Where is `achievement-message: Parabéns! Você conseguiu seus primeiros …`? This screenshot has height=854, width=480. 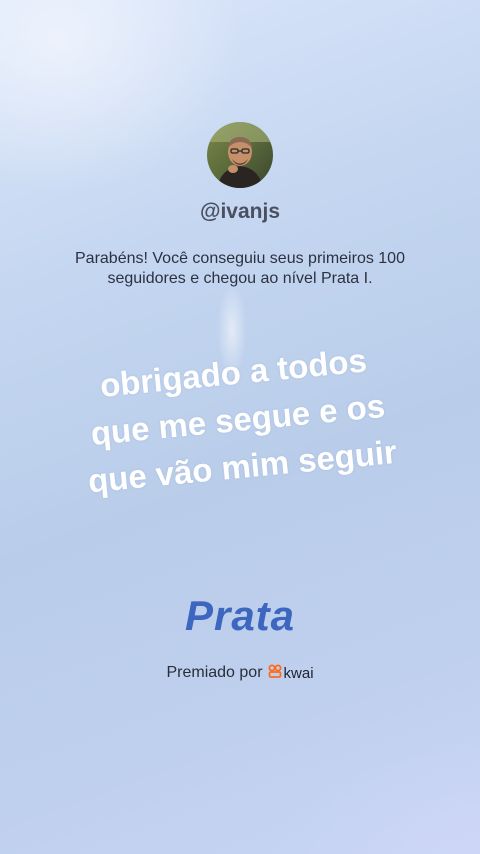 achievement-message: Parabéns! Você conseguiu seus primeiros … is located at coordinates (240, 268).